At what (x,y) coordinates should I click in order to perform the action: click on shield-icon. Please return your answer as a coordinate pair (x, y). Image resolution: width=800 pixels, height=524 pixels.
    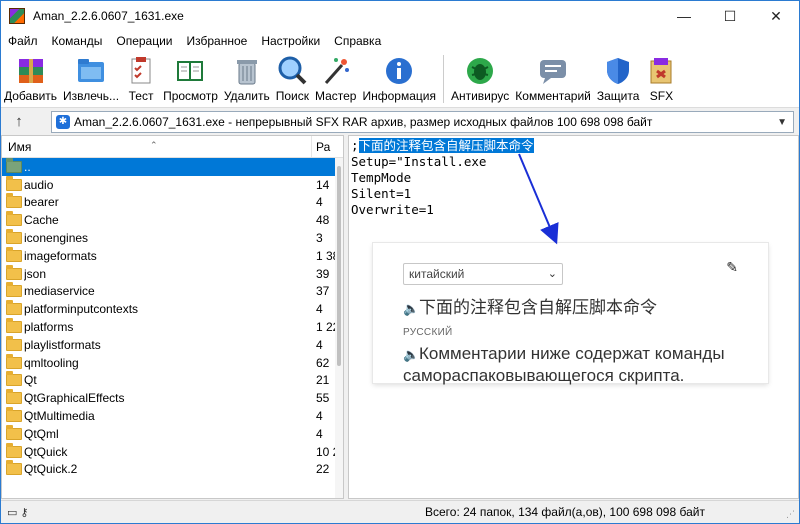
    Looking at the image, I should click on (618, 71).